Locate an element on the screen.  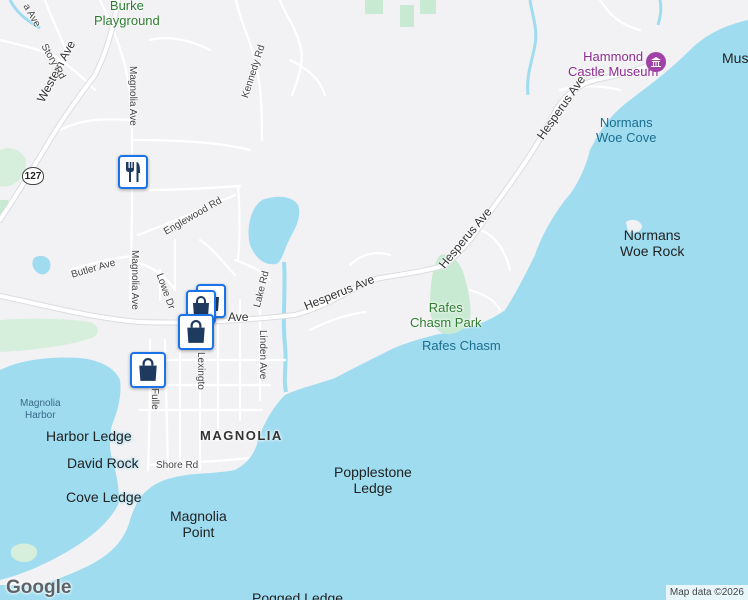
google-logo: Google is located at coordinates (38, 588).